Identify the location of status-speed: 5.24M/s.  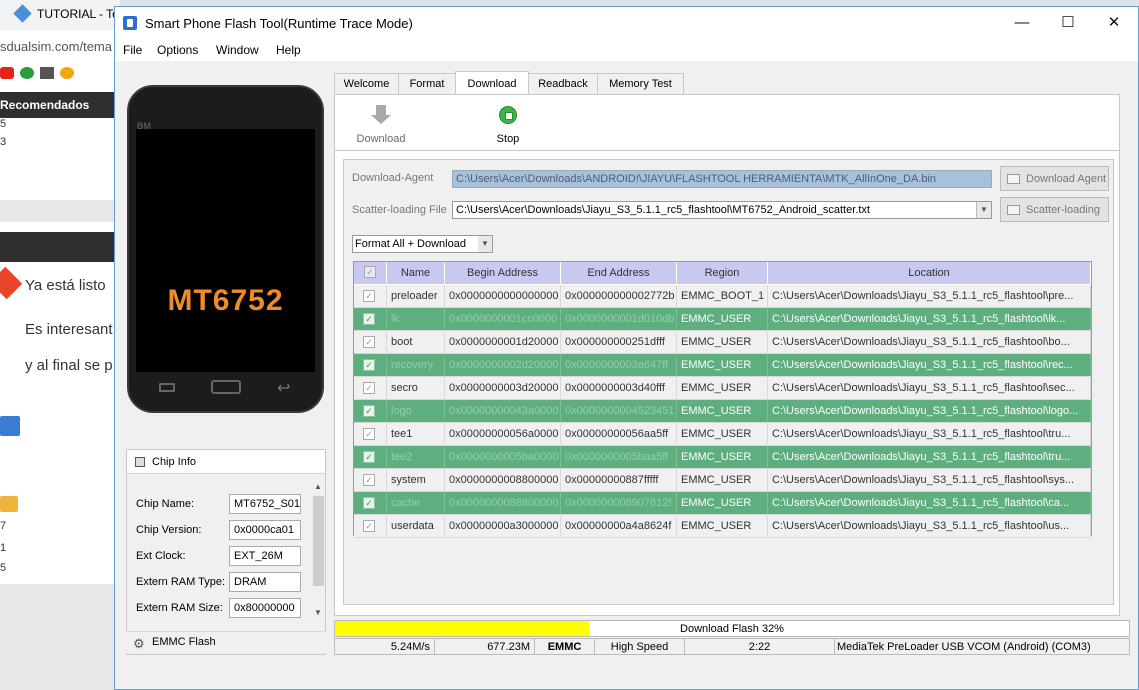
(385, 646).